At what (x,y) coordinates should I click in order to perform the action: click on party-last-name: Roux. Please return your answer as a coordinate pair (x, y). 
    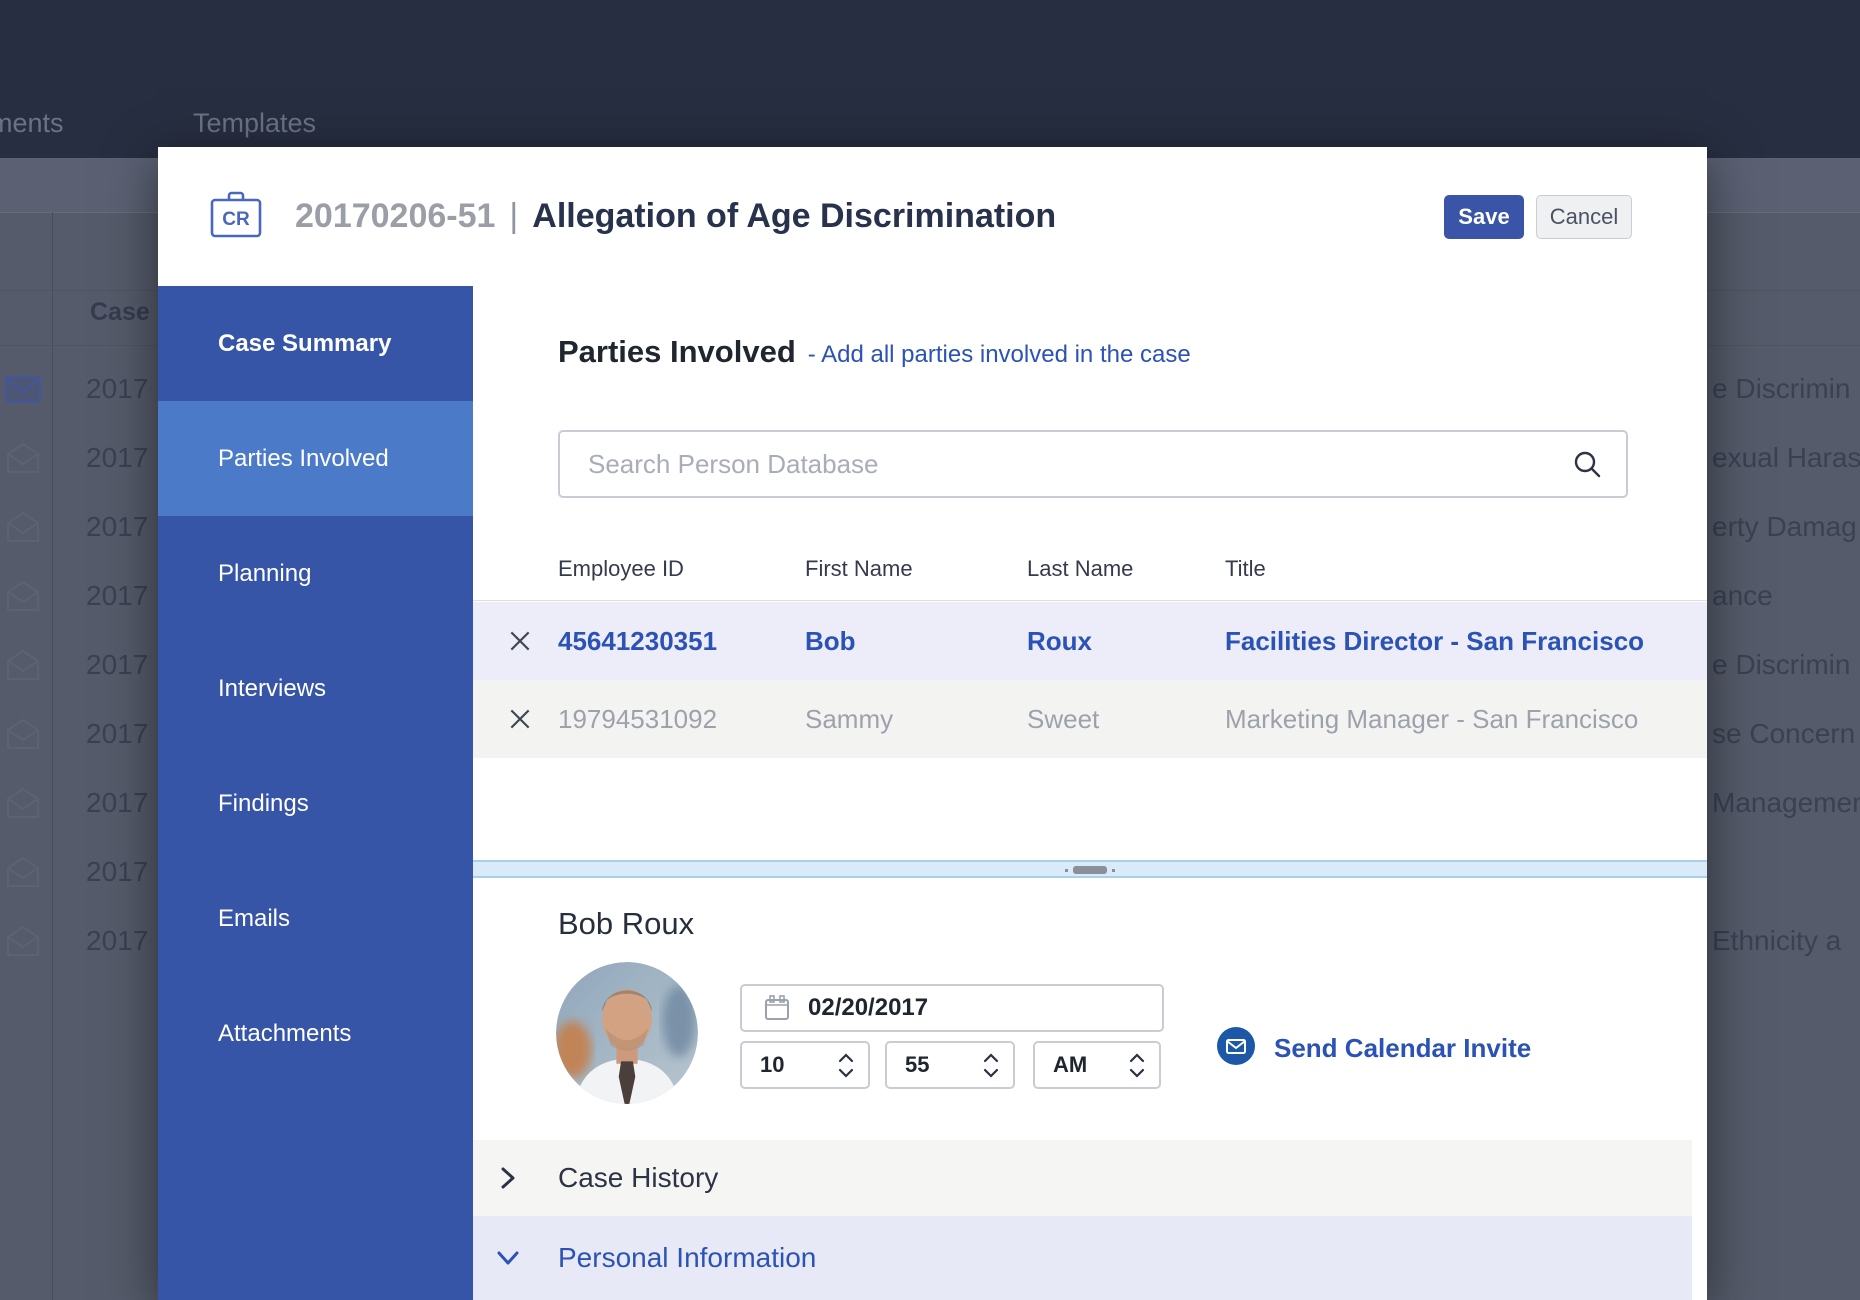
    Looking at the image, I should click on (1059, 640).